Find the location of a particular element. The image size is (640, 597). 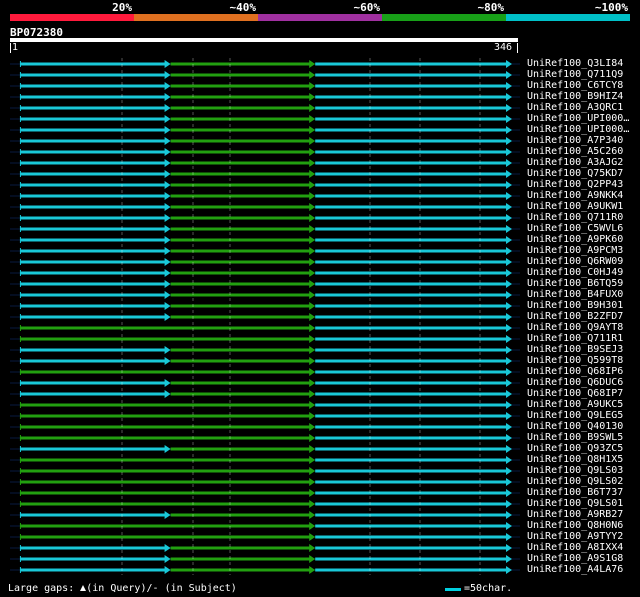

hit-name: UniRef100_A9S1G8 is located at coordinates (575, 558).